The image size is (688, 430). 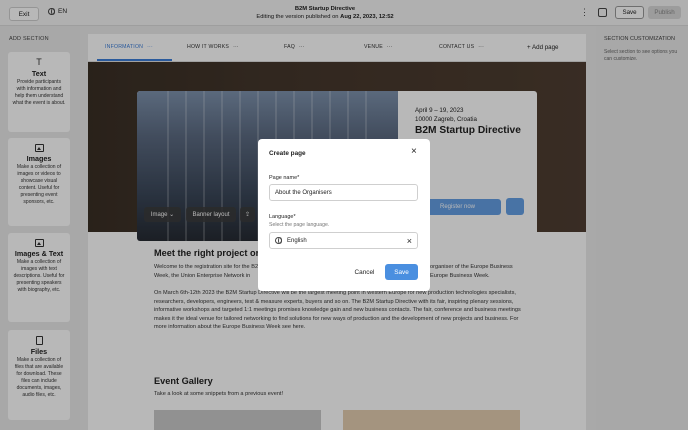 What do you see at coordinates (284, 178) in the screenshot?
I see `page-name-label: Page name*` at bounding box center [284, 178].